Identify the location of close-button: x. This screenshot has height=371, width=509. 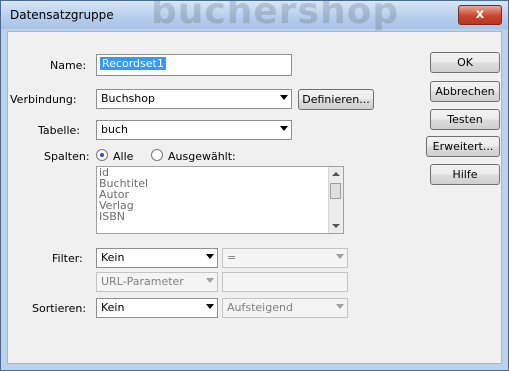
(480, 15).